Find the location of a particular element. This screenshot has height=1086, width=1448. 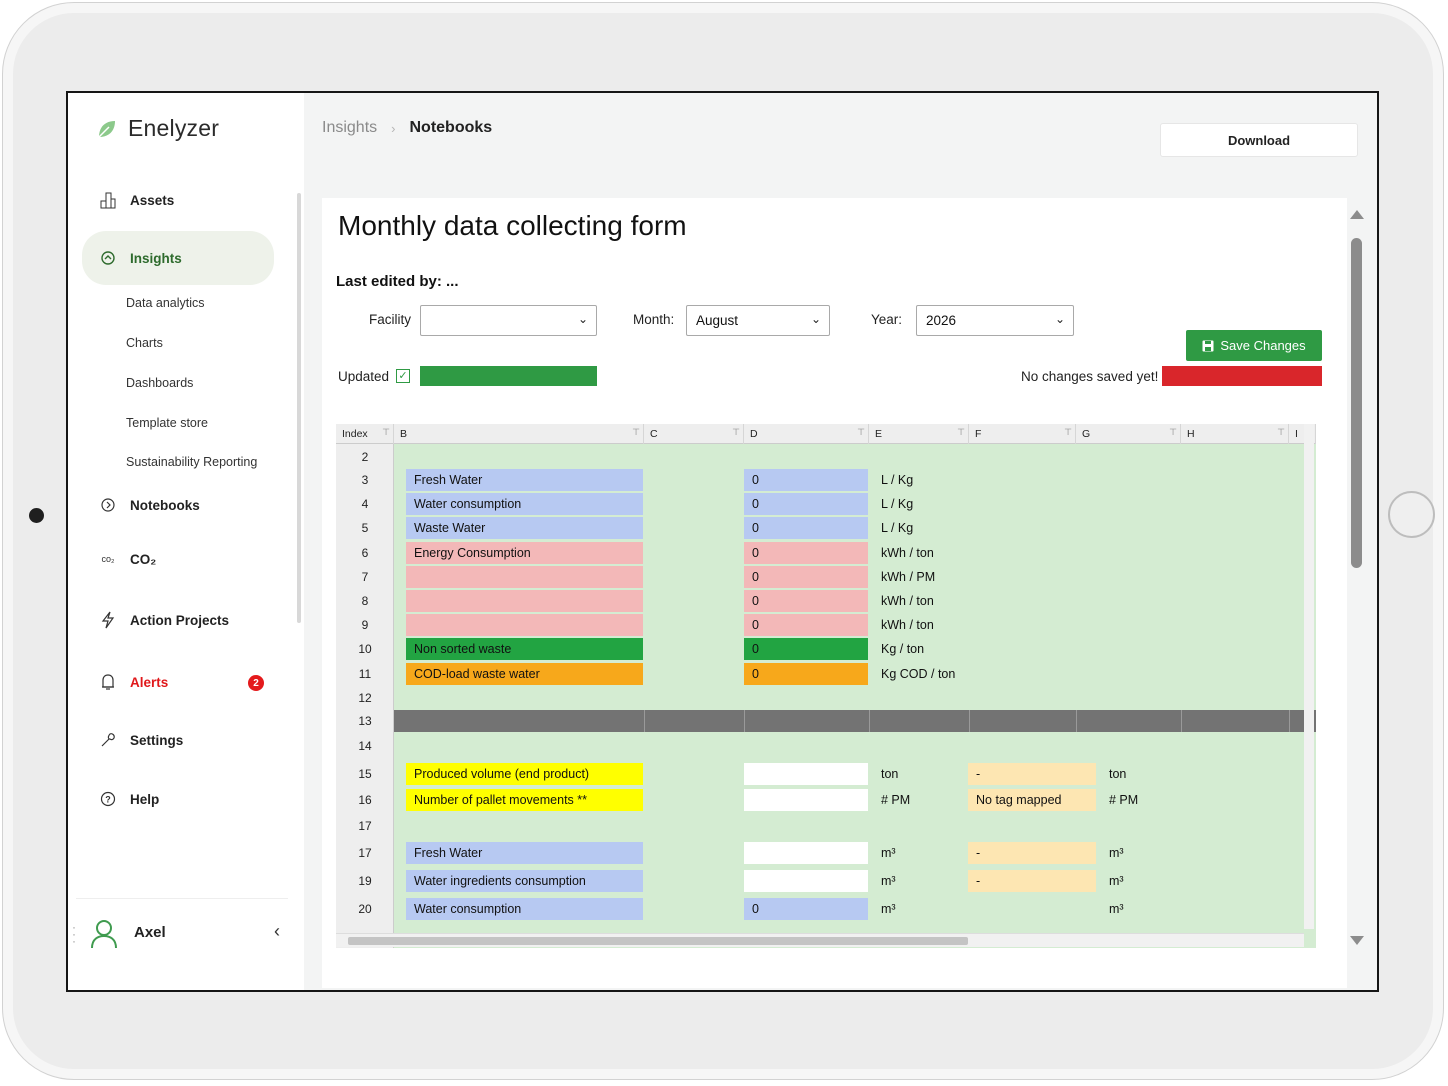

sidebar-item-insights: Insights is located at coordinates (178, 258).